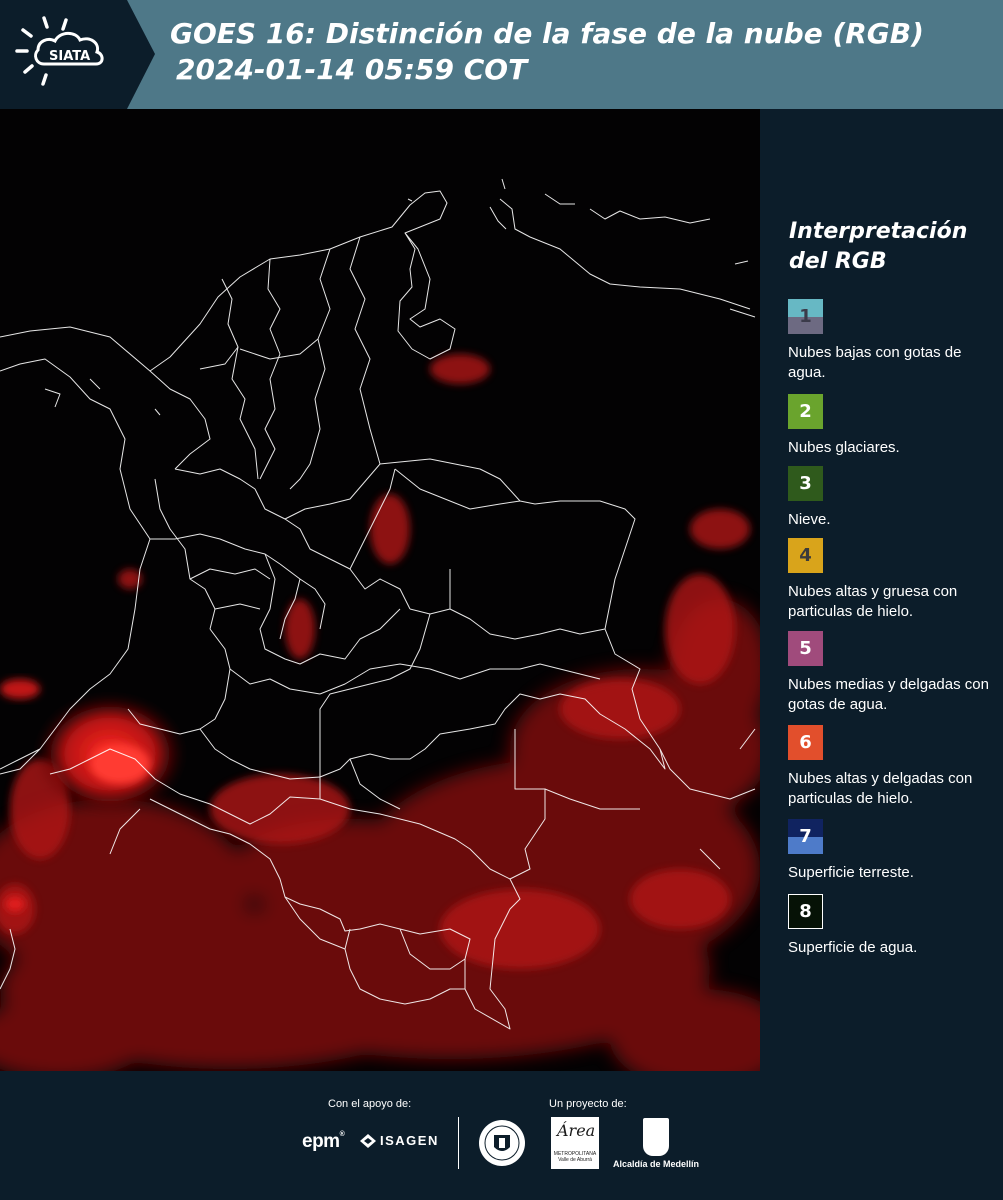  Describe the element at coordinates (69, 56) in the screenshot. I see `svg-text: SIATA` at that location.